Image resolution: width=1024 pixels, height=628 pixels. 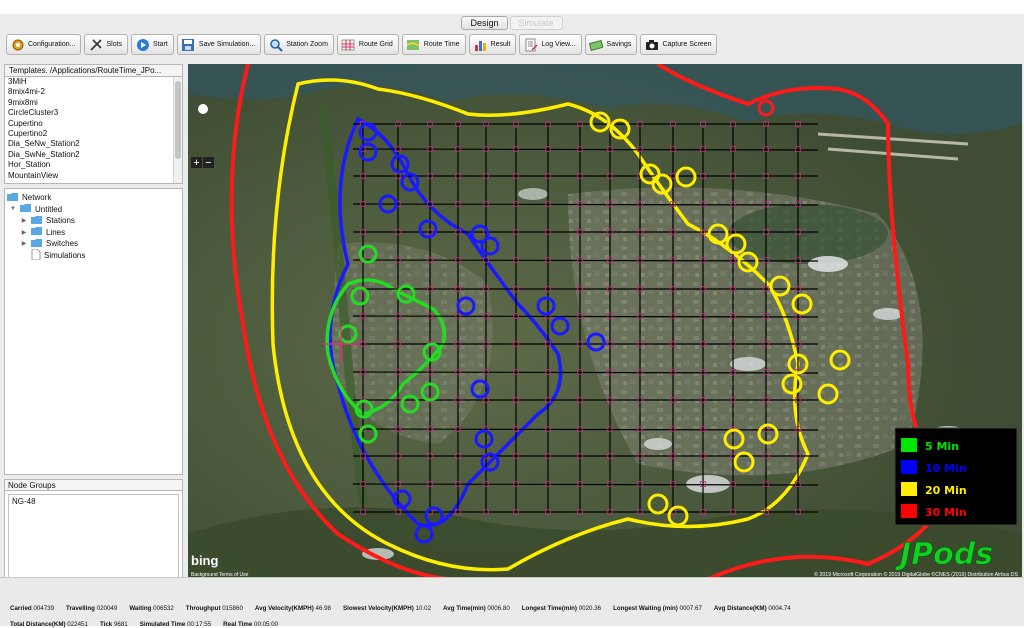 I want to click on status-value: 9681, so click(x=120, y=624).